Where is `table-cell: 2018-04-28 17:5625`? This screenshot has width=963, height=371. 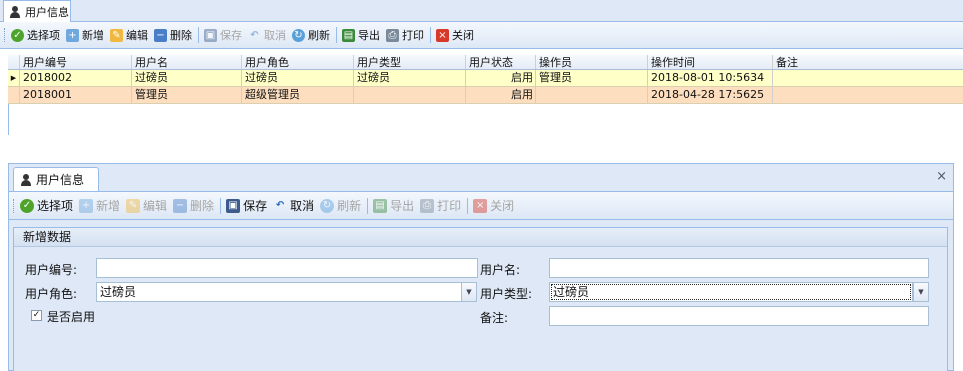
table-cell: 2018-04-28 17:5625 is located at coordinates (710, 95).